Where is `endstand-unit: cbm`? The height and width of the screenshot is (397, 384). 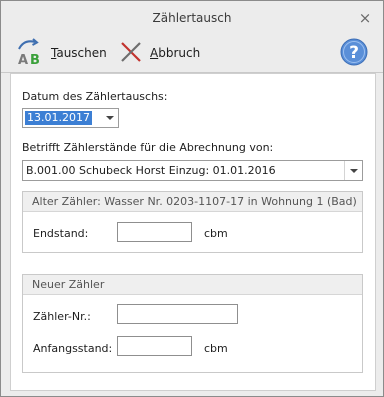 endstand-unit: cbm is located at coordinates (216, 233).